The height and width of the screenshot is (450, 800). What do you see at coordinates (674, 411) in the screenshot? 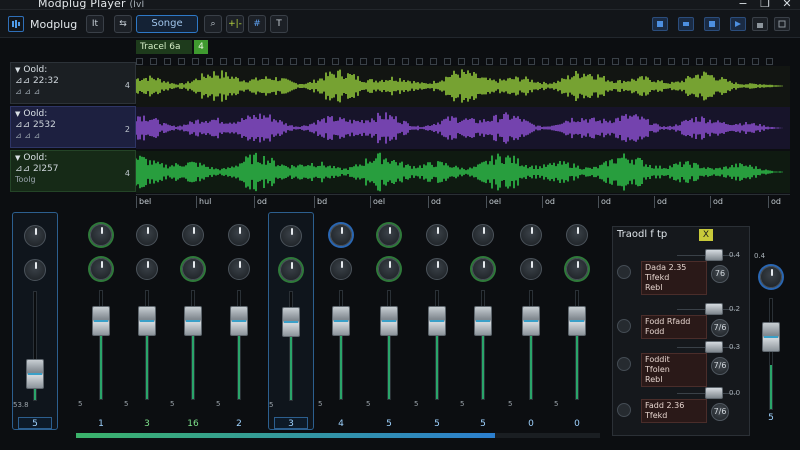
I see `effect-details: Fadd 2.36 Tfekd` at bounding box center [674, 411].